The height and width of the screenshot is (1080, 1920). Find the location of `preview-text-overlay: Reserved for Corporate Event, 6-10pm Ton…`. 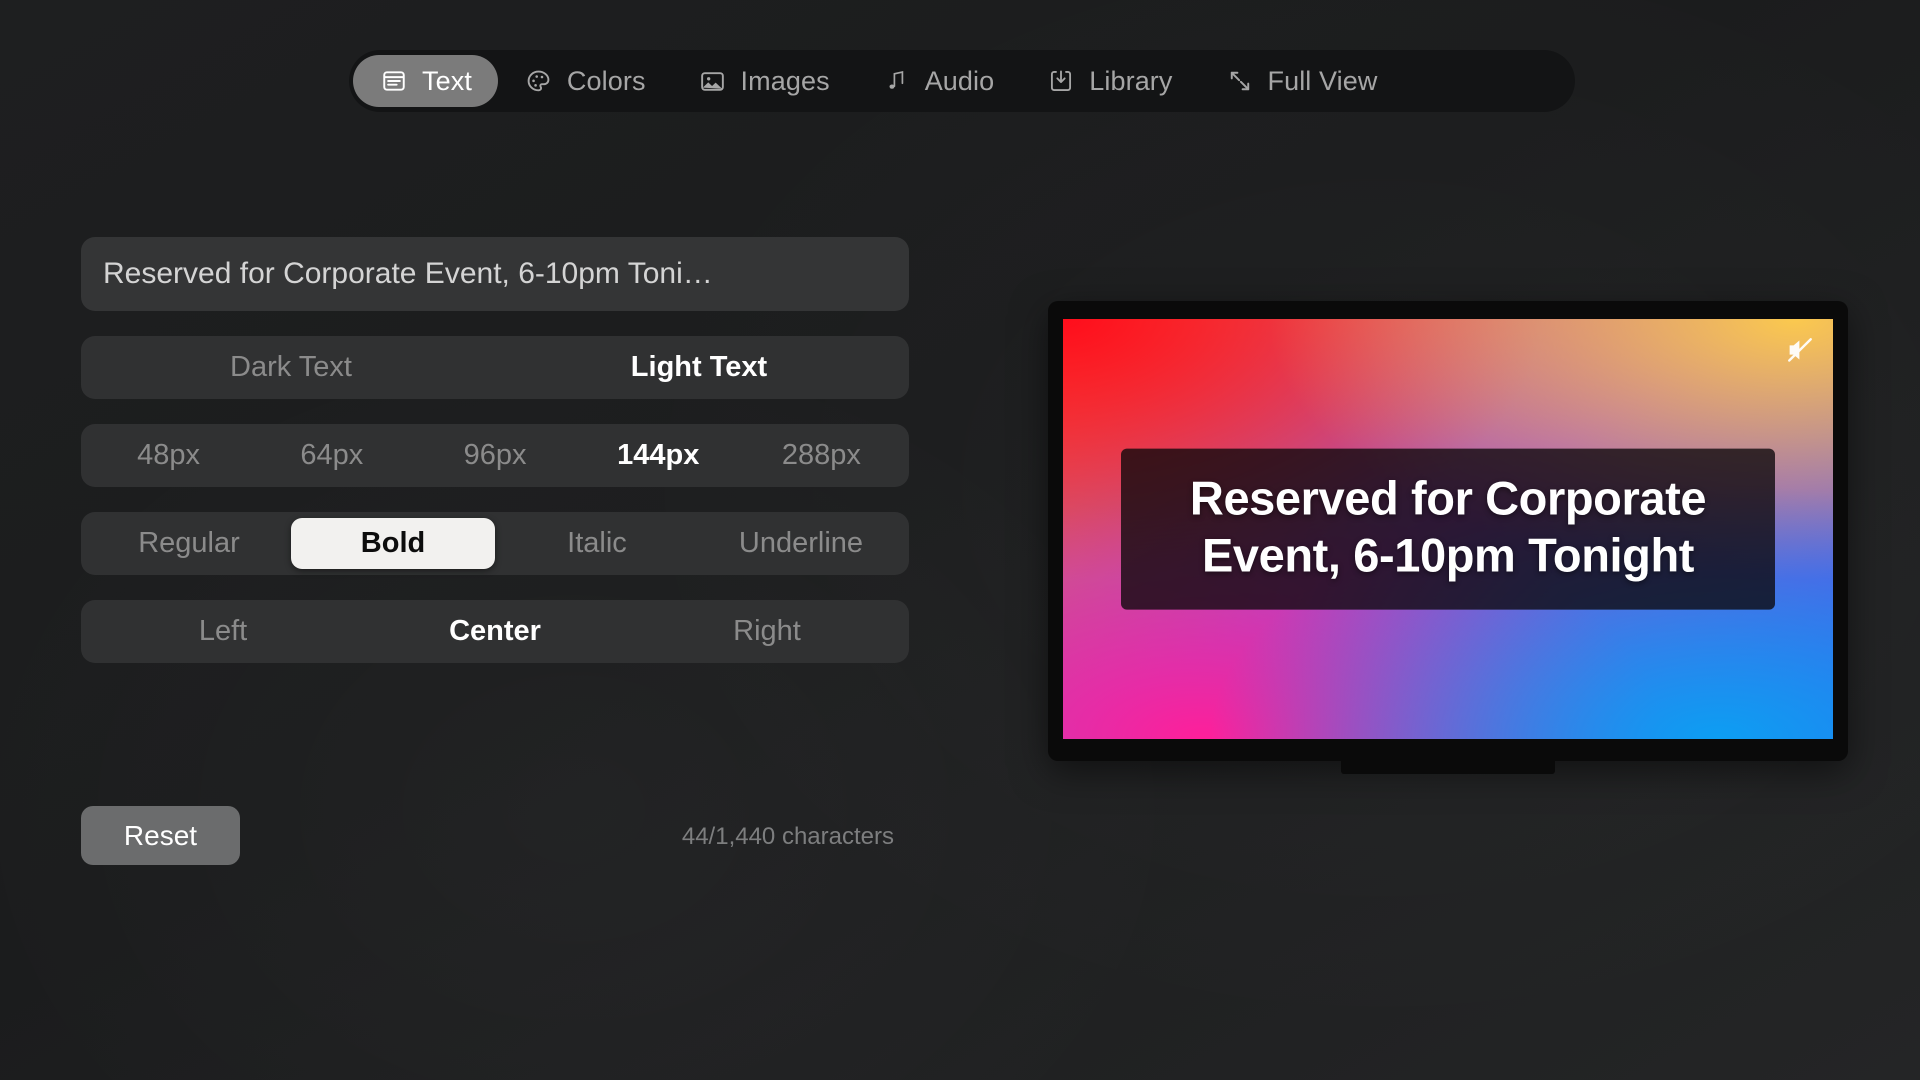

preview-text-overlay: Reserved for Corporate Event, 6-10pm Ton… is located at coordinates (1448, 529).